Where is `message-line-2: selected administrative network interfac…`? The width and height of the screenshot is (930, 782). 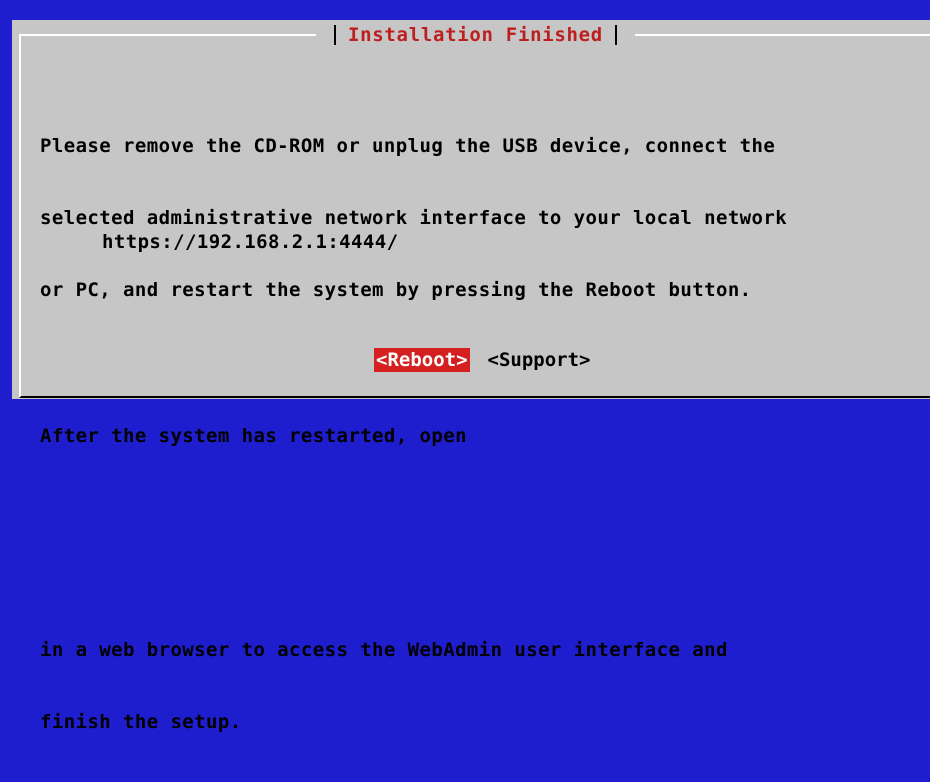 message-line-2: selected administrative network interfac… is located at coordinates (414, 218).